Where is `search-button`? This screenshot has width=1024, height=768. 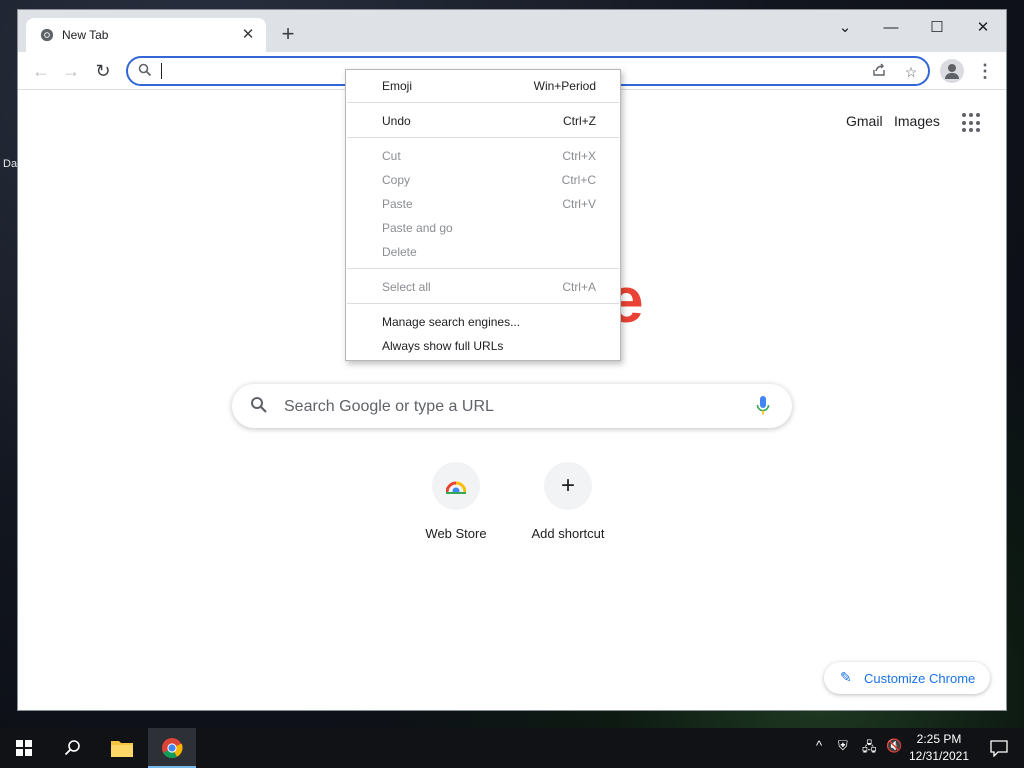 search-button is located at coordinates (72, 748).